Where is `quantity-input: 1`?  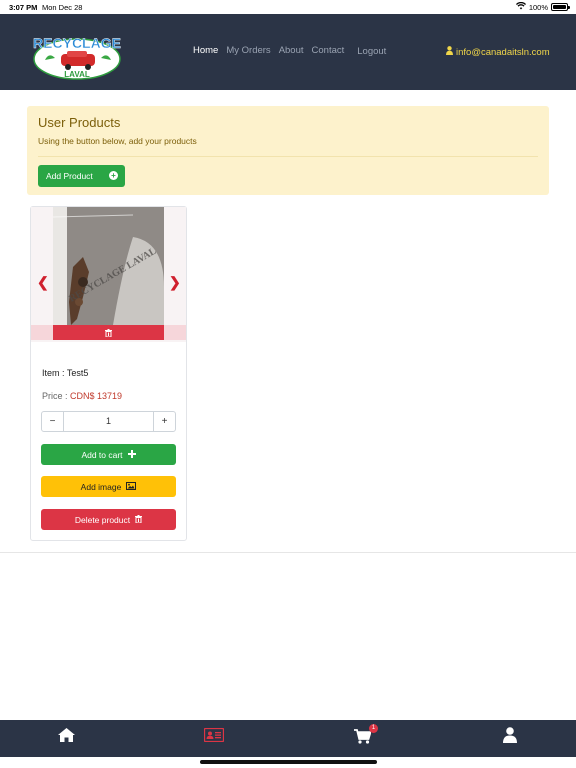 quantity-input: 1 is located at coordinates (108, 421).